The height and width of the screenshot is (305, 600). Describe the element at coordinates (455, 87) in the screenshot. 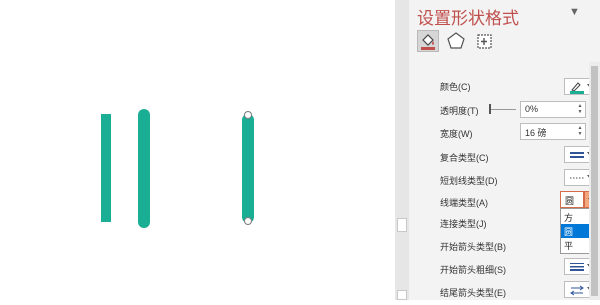

I see `color-label: 颜色(C)` at that location.